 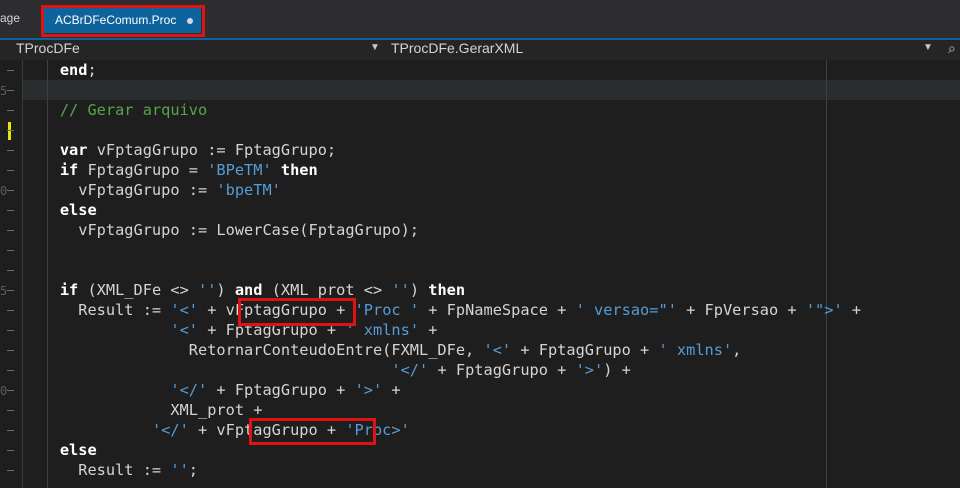 What do you see at coordinates (617, 370) in the screenshot?
I see `code-token: ) +` at bounding box center [617, 370].